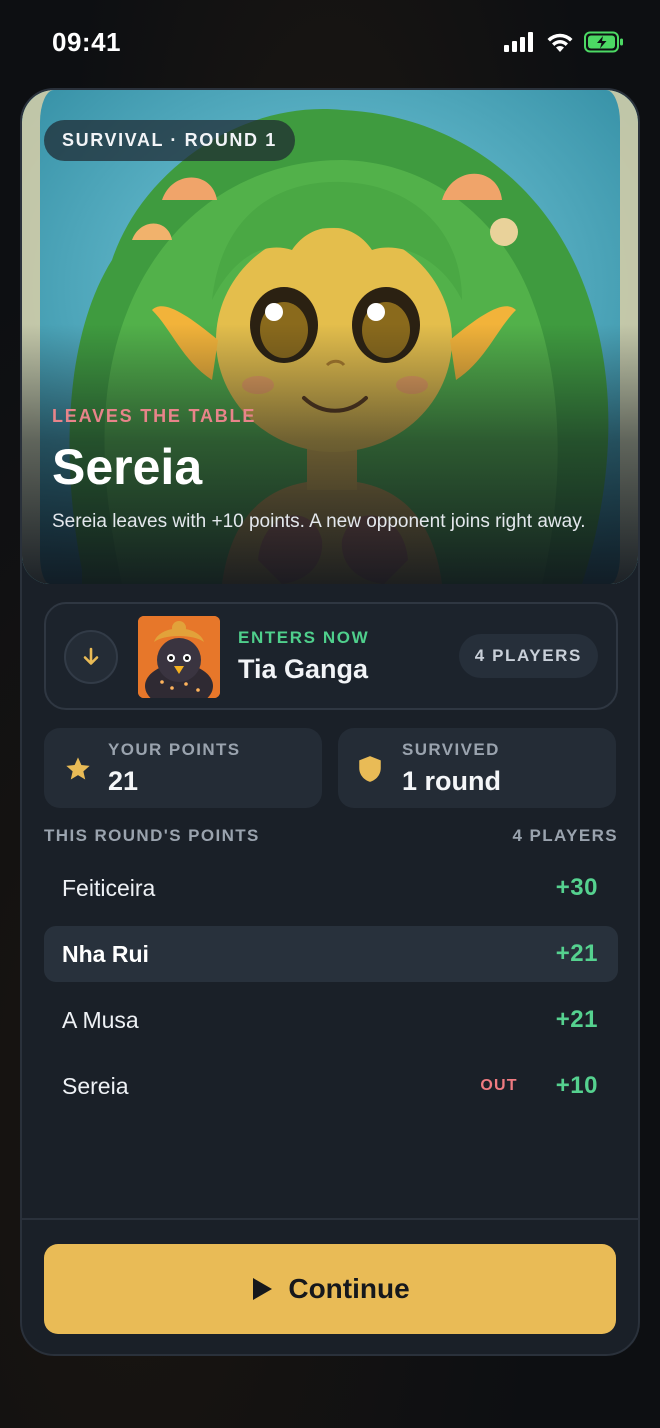 This screenshot has height=1428, width=660. I want to click on opponent-avatar, so click(179, 657).